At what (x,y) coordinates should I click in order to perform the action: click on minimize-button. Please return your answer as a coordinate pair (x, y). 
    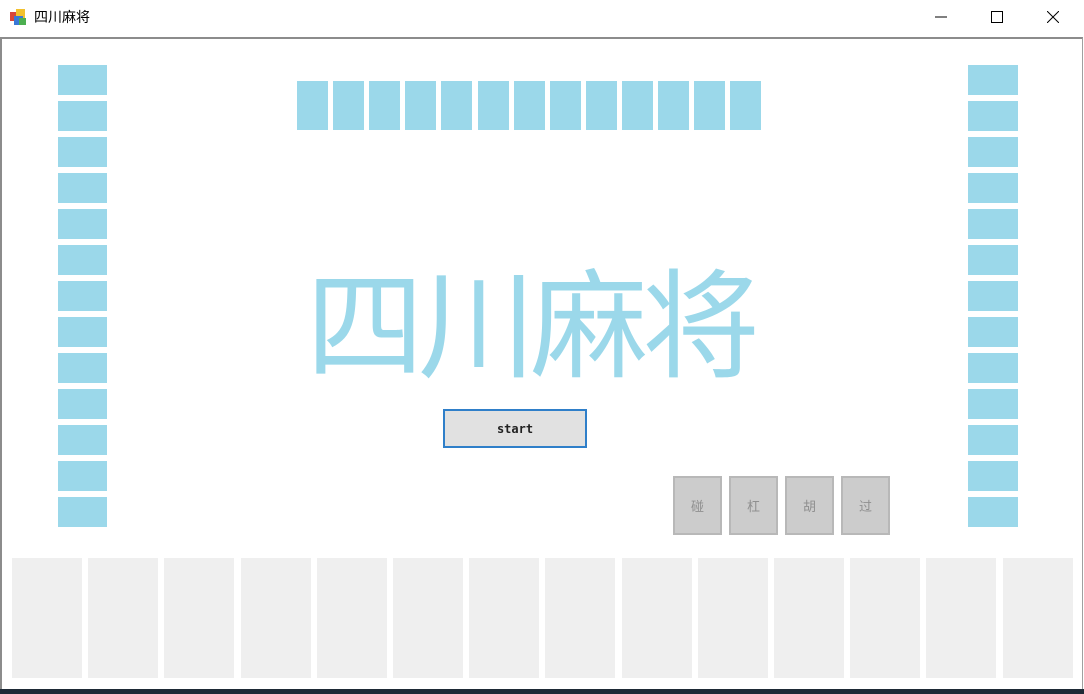
    Looking at the image, I should click on (941, 17).